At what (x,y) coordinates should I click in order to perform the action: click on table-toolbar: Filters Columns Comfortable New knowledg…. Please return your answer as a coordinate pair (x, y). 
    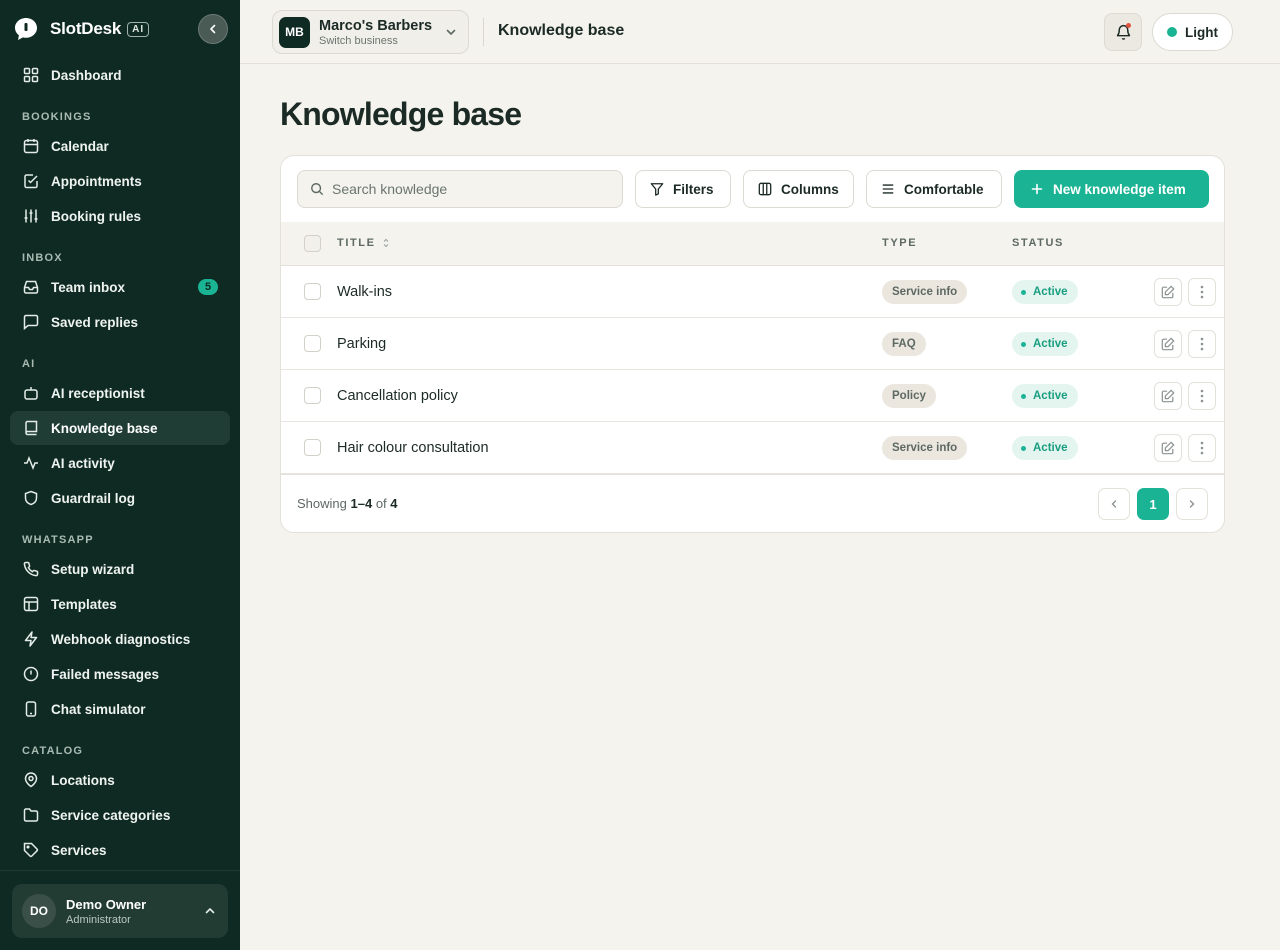
    Looking at the image, I should click on (752, 189).